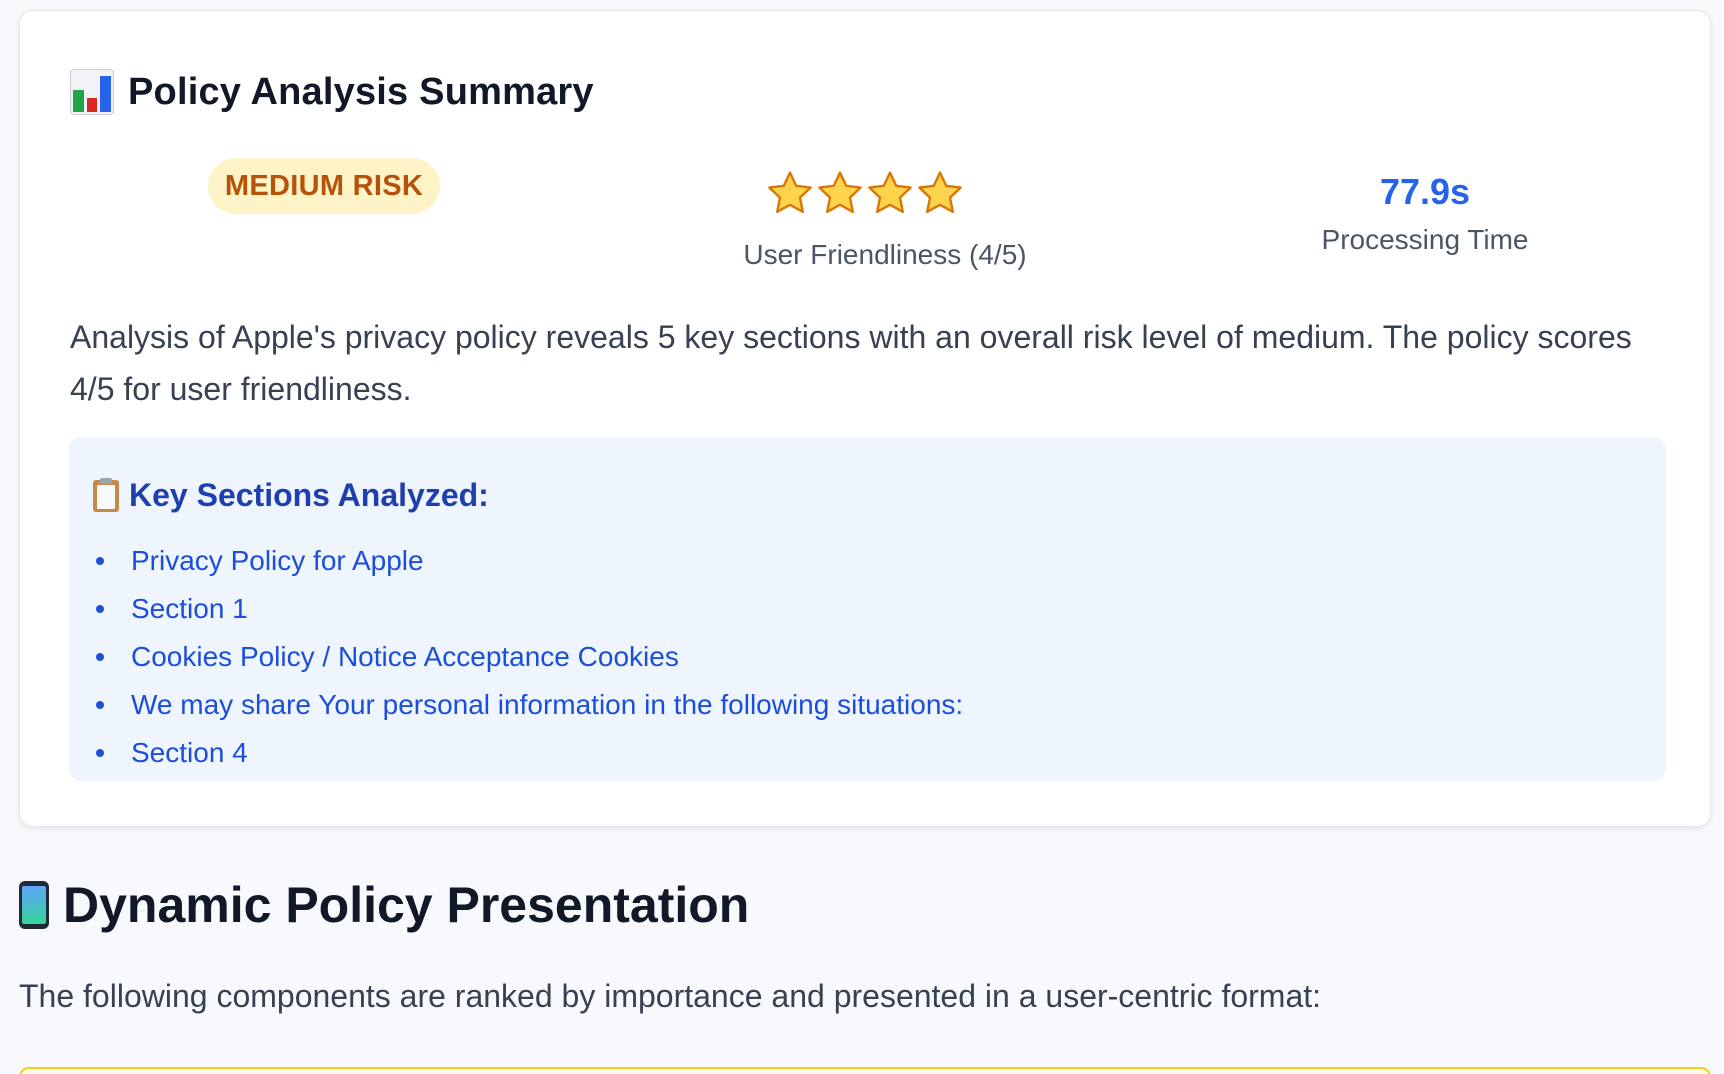  What do you see at coordinates (92, 92) in the screenshot?
I see `bar-chart-icon` at bounding box center [92, 92].